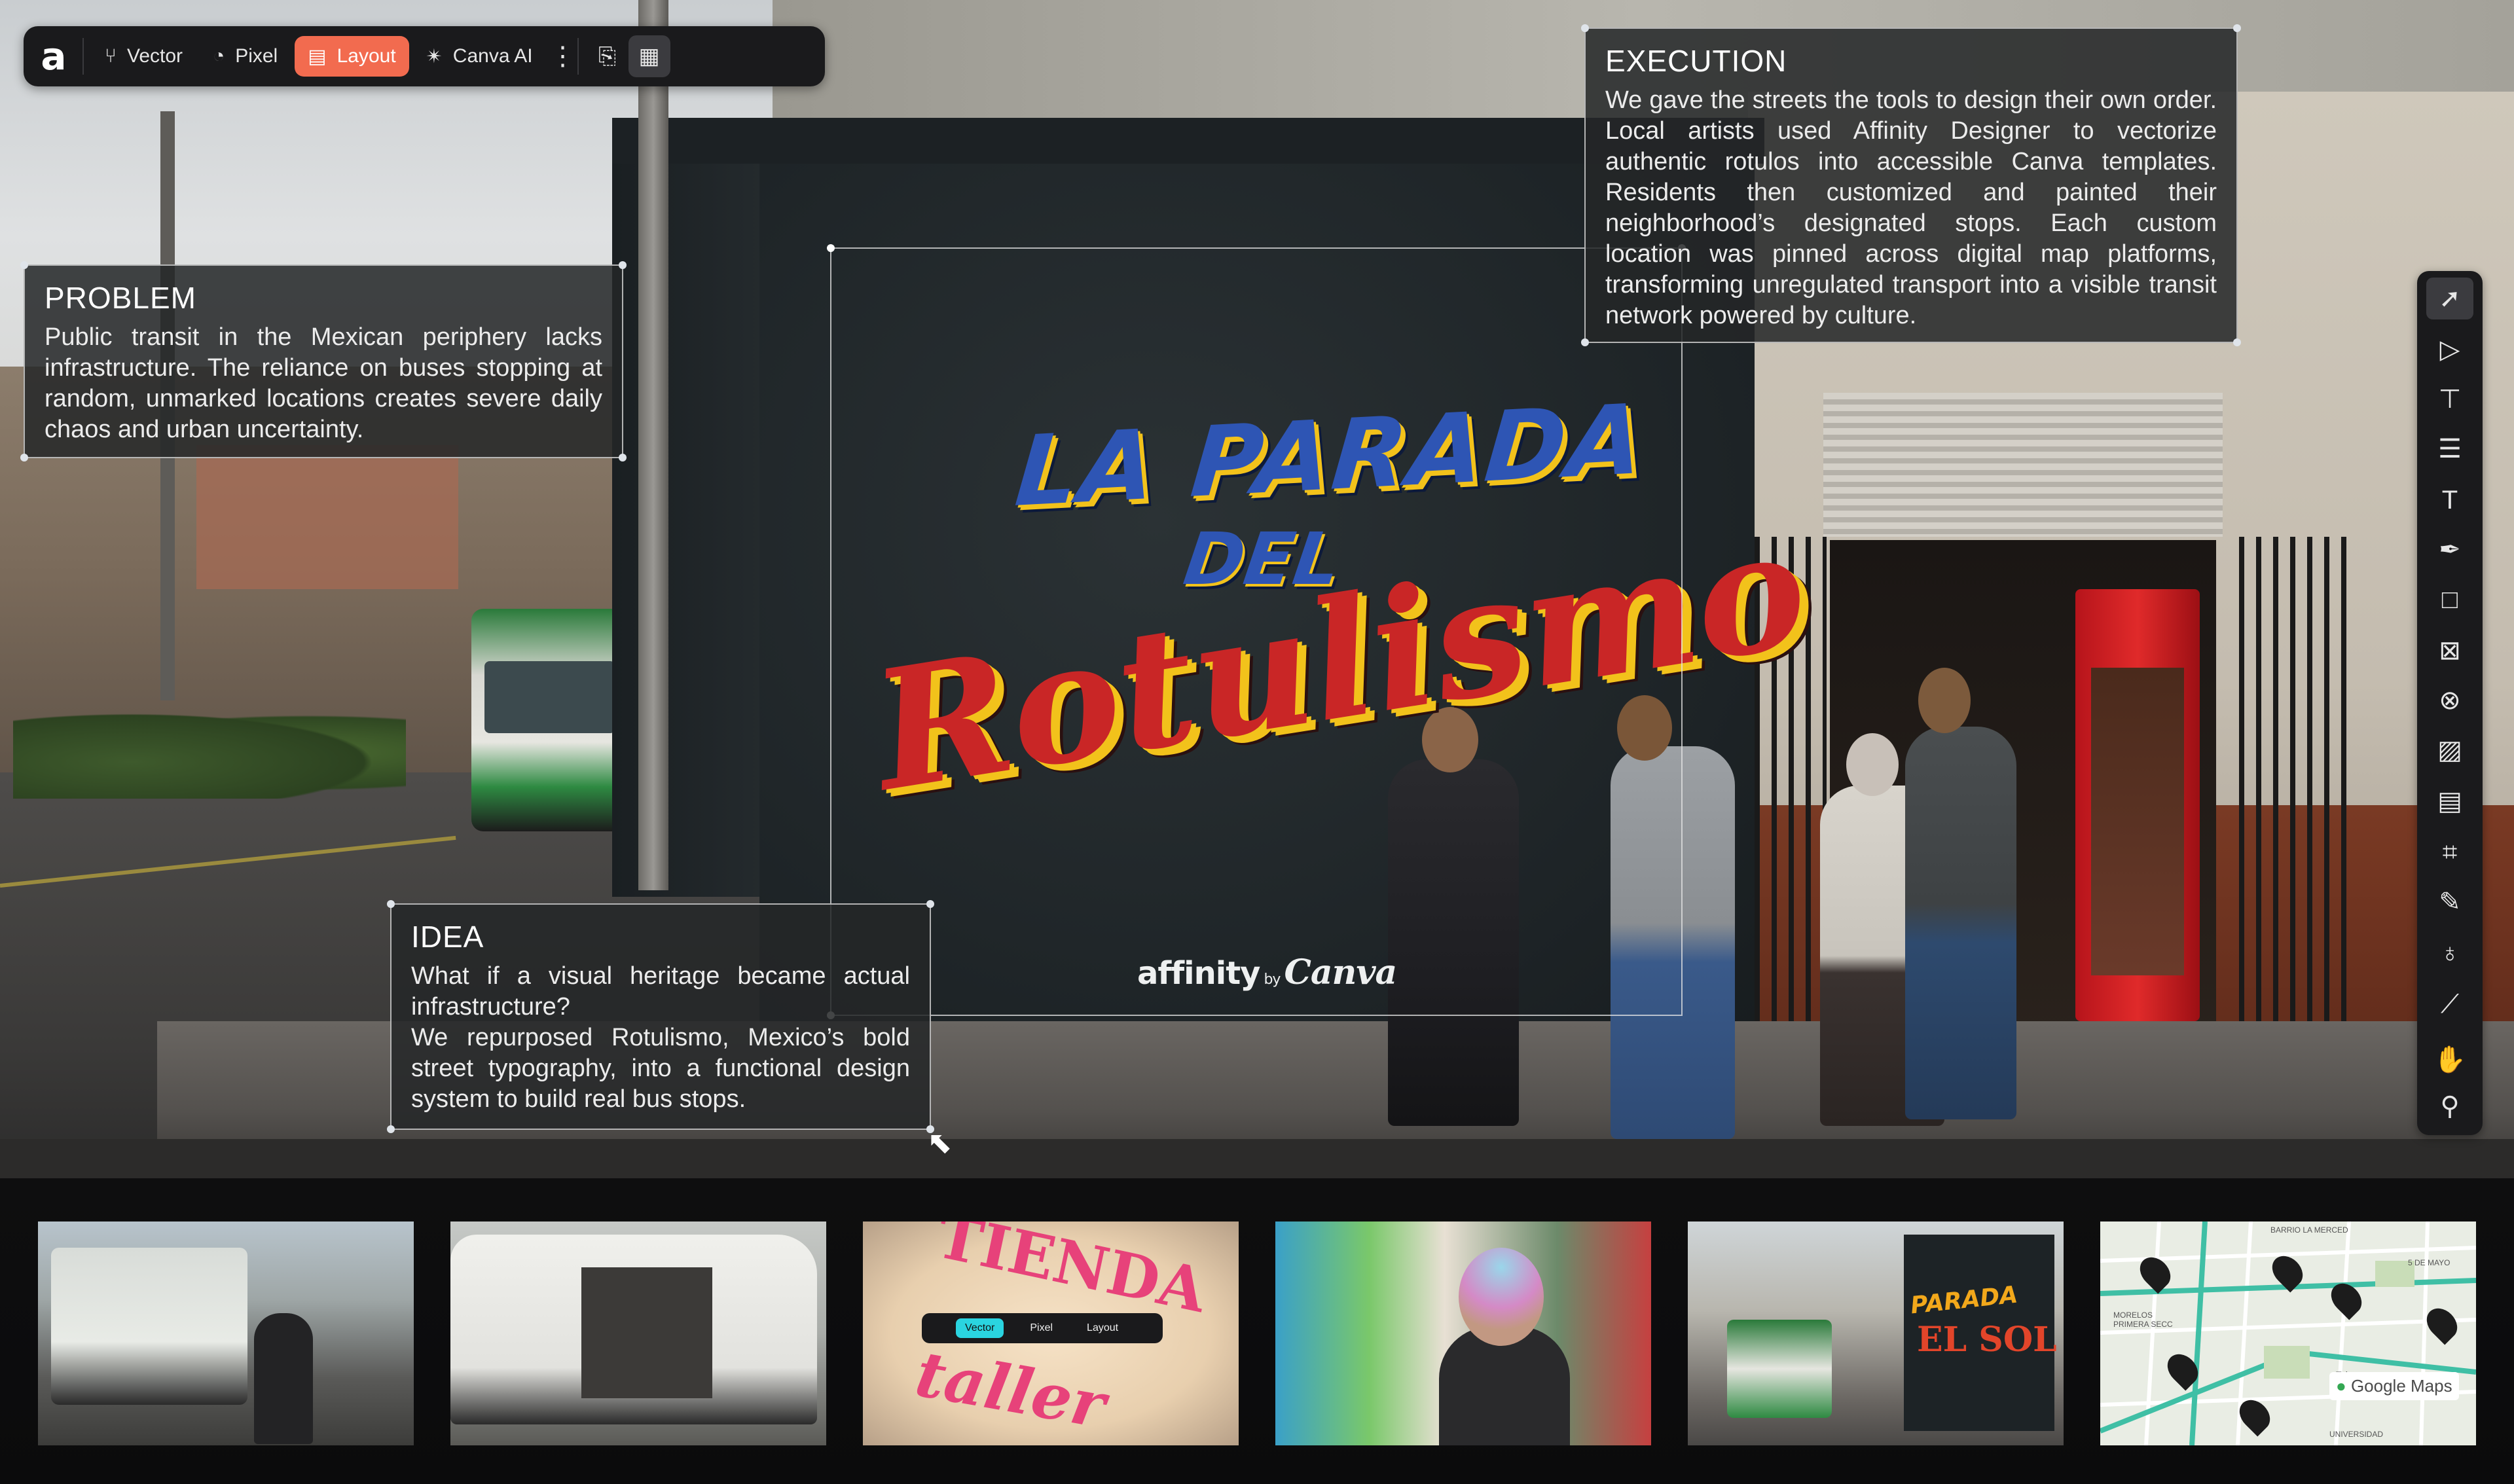 The height and width of the screenshot is (1484, 2514). Describe the element at coordinates (2143, 1320) in the screenshot. I see `map-label-morelos: MORELOS PRIMERA SECC` at that location.